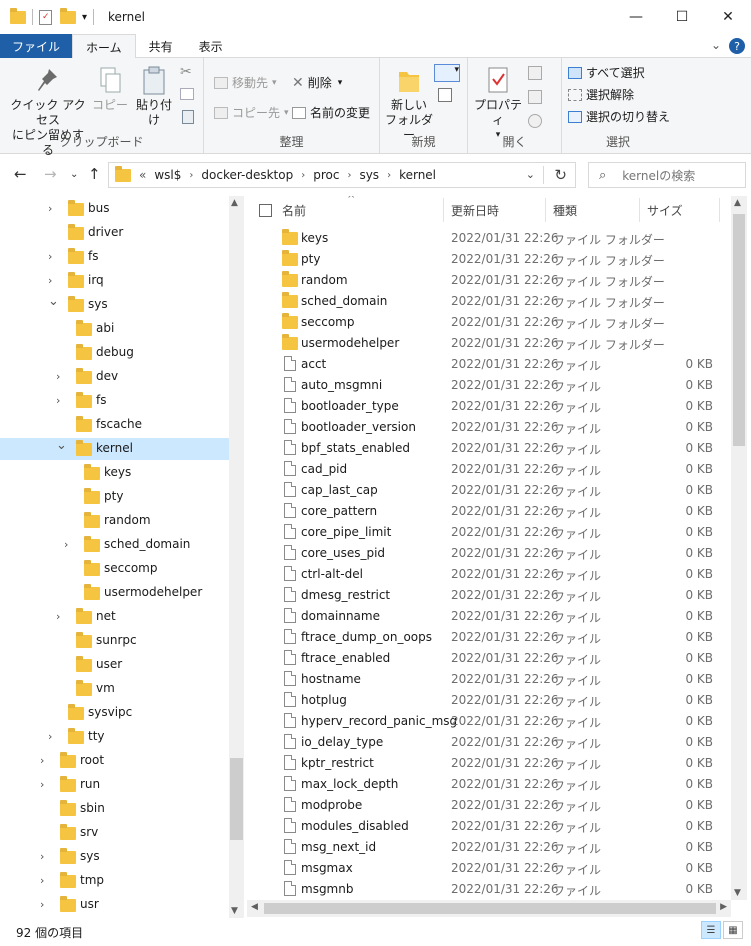 Image resolution: width=751 pixels, height=946 pixels. I want to click on tree-item: keys, so click(114, 473).